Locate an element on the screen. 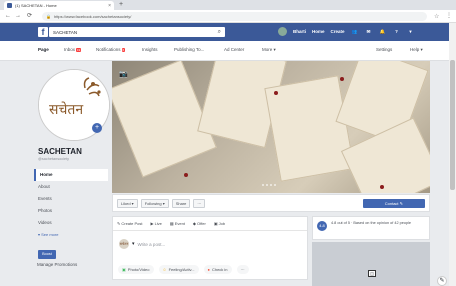  cover-slideshow-dots is located at coordinates (269, 185).